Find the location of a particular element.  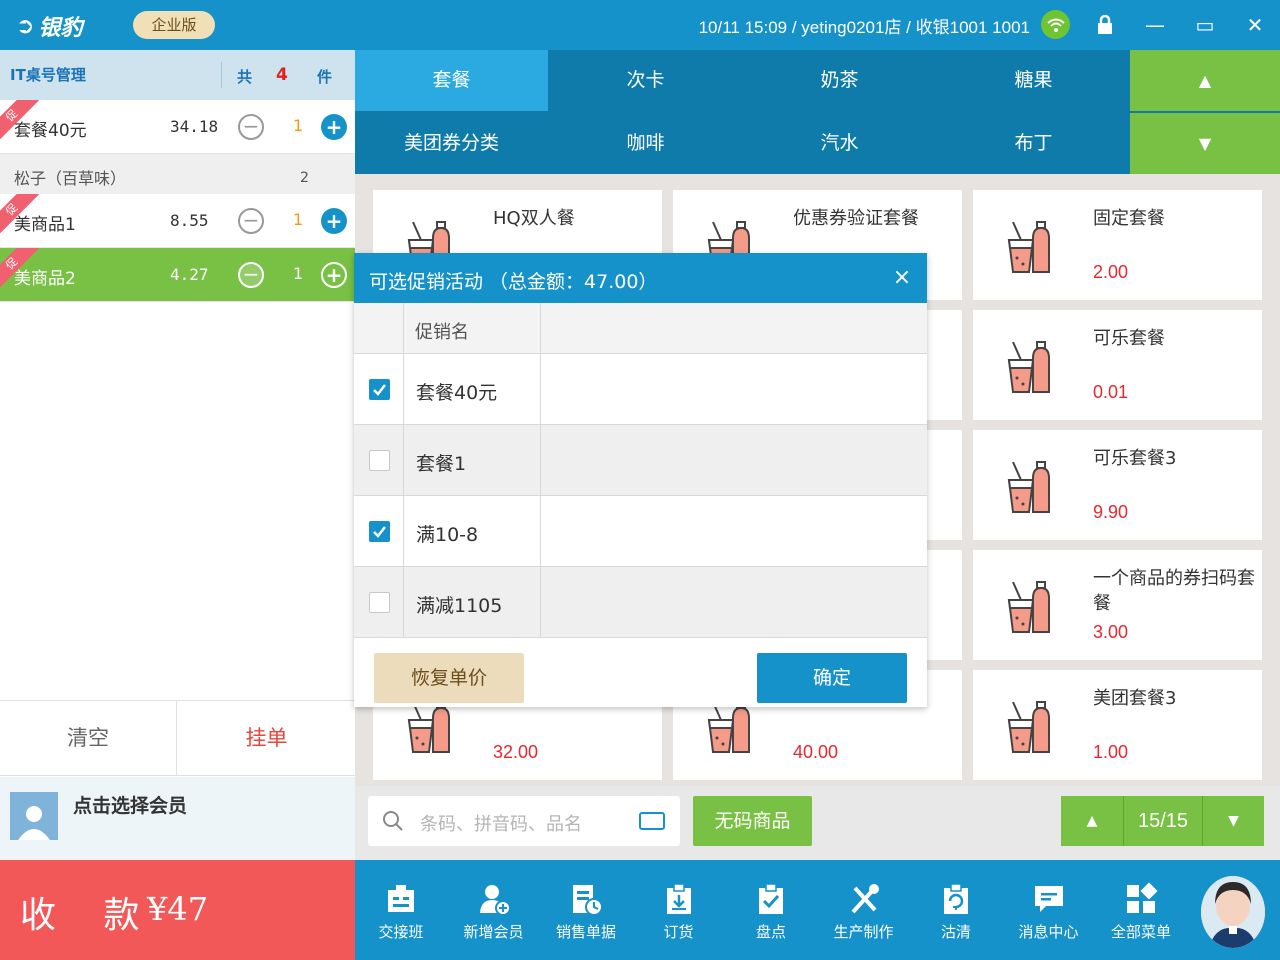

assistant-avatar is located at coordinates (1233, 912).